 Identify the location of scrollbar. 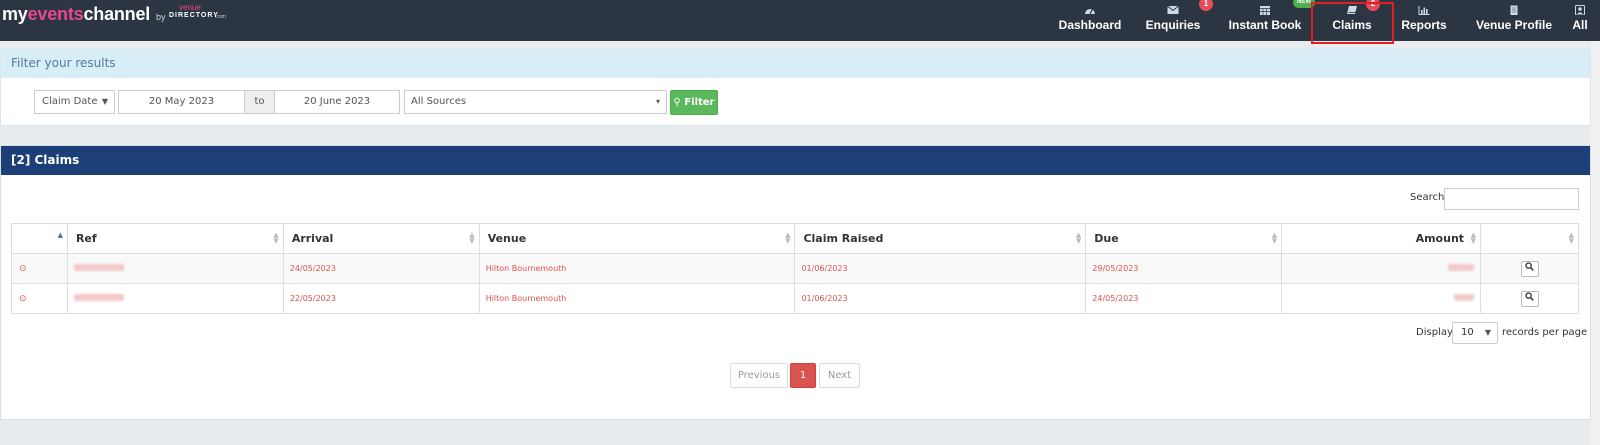
(1595, 243).